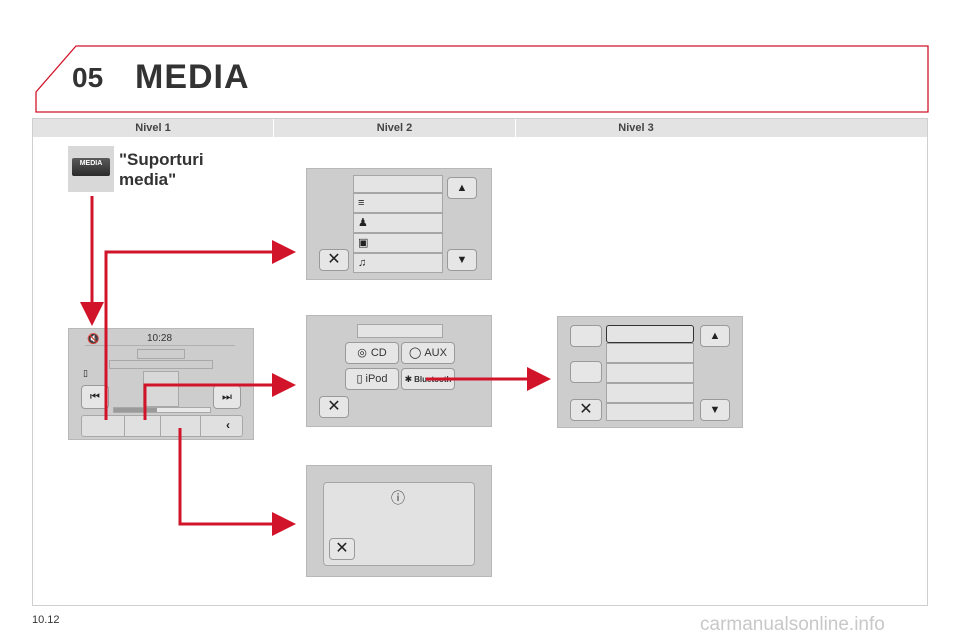  I want to click on watermark: carmanualsonline.info, so click(792, 624).